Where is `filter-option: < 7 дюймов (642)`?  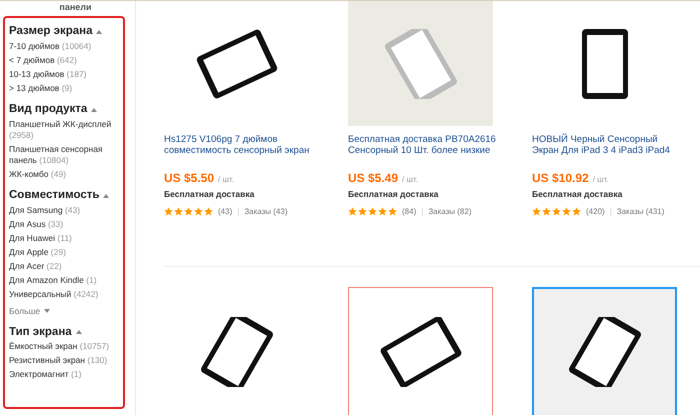 filter-option: < 7 дюймов (642) is located at coordinates (64, 60).